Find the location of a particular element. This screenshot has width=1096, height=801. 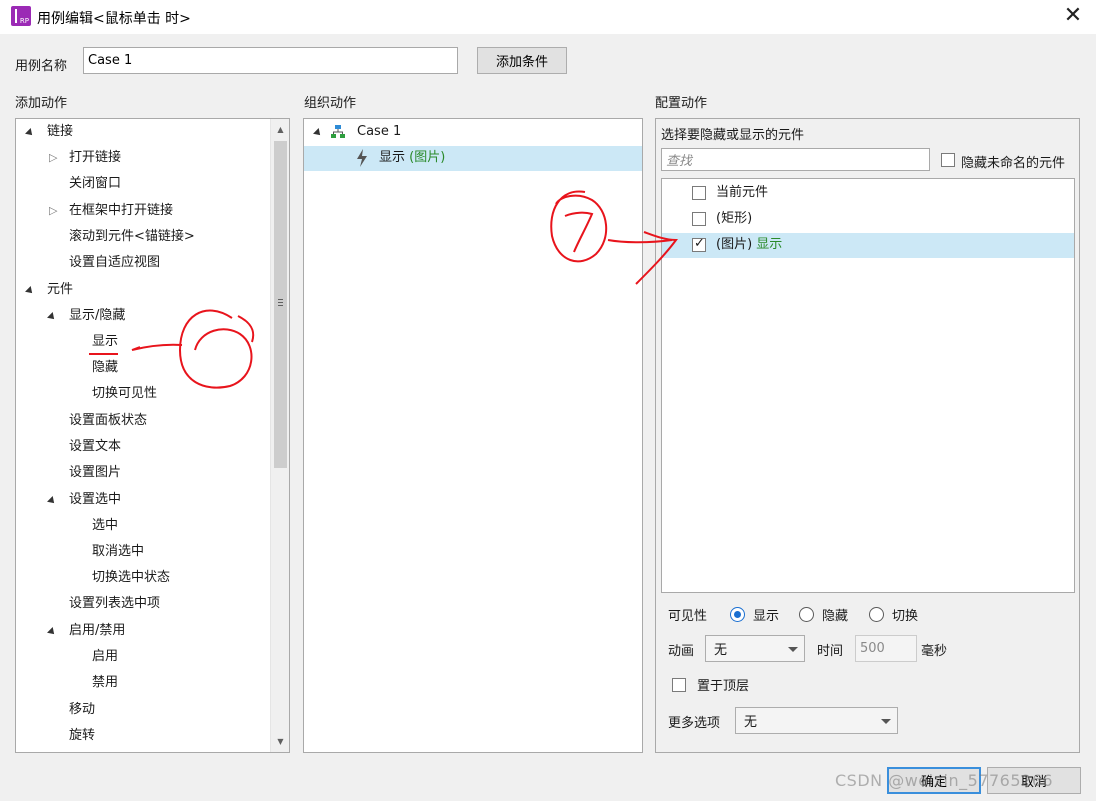

csdn-watermark: CSDN @weixin_57765266 is located at coordinates (944, 780).